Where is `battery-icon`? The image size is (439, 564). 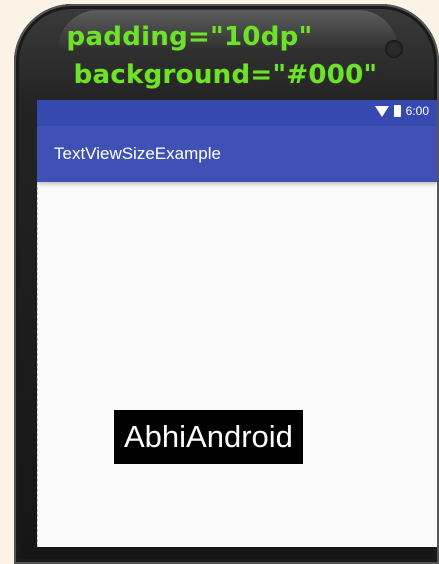 battery-icon is located at coordinates (397, 111).